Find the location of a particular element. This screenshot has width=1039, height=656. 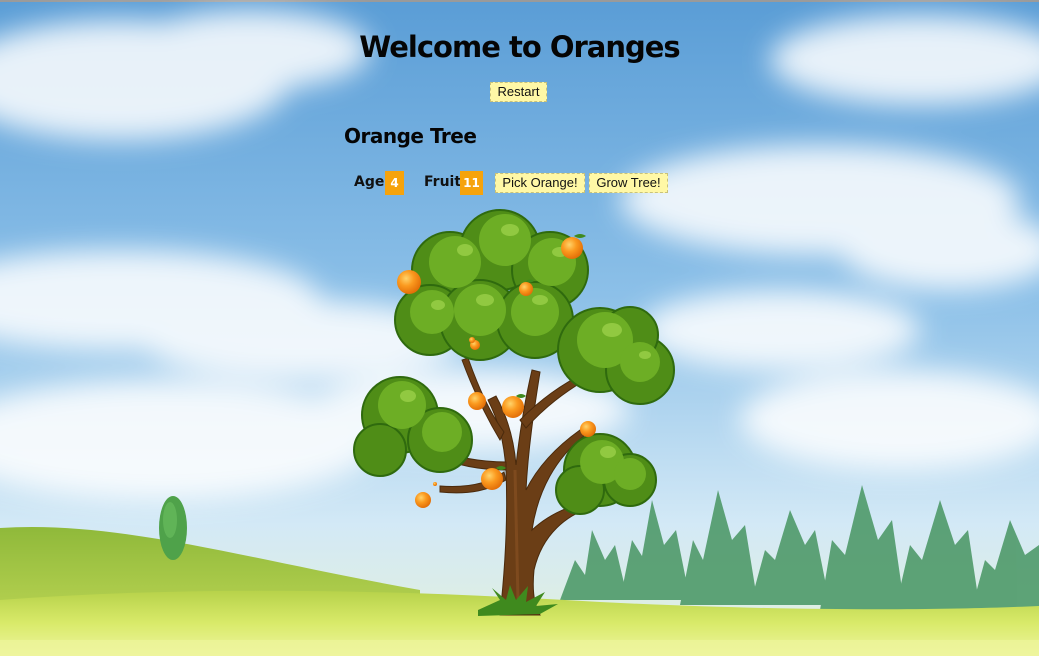

tree-title: Orange Tree is located at coordinates (410, 136).